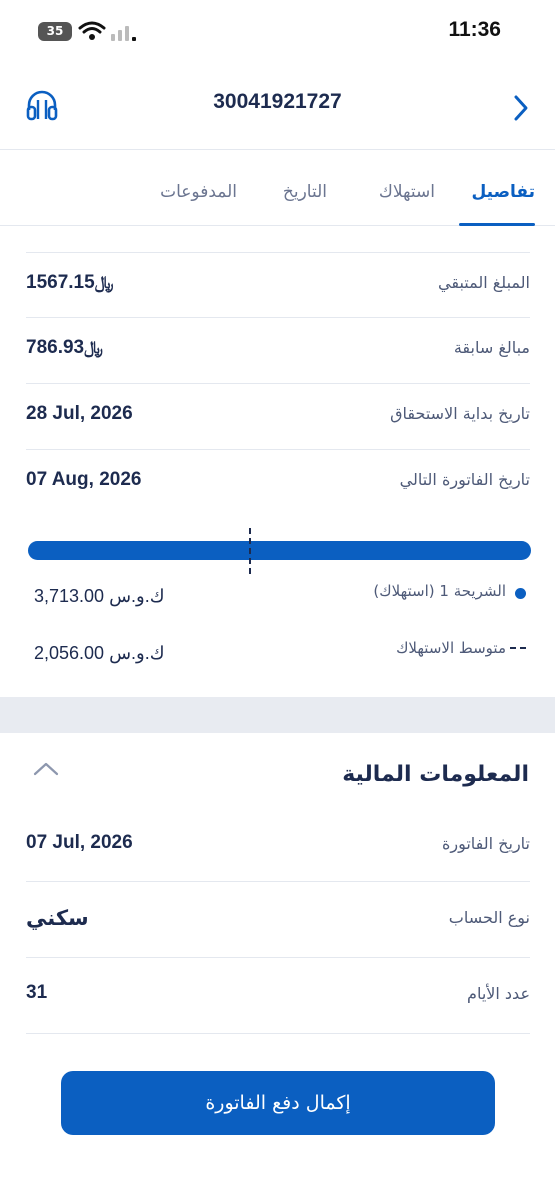 Image resolution: width=555 pixels, height=1200 pixels. I want to click on dashed-line-icon, so click(518, 648).